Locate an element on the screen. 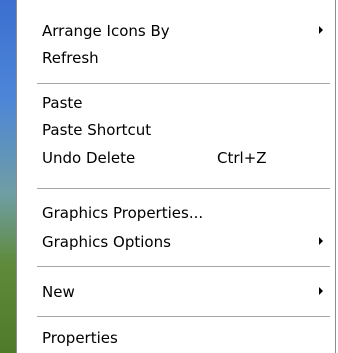 Image resolution: width=338 pixels, height=353 pixels. menu-item-label: Paste is located at coordinates (62, 103).